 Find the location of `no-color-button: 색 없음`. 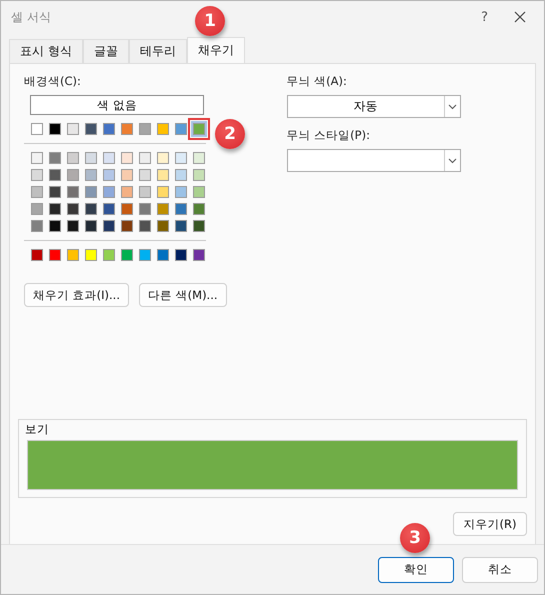

no-color-button: 색 없음 is located at coordinates (117, 105).